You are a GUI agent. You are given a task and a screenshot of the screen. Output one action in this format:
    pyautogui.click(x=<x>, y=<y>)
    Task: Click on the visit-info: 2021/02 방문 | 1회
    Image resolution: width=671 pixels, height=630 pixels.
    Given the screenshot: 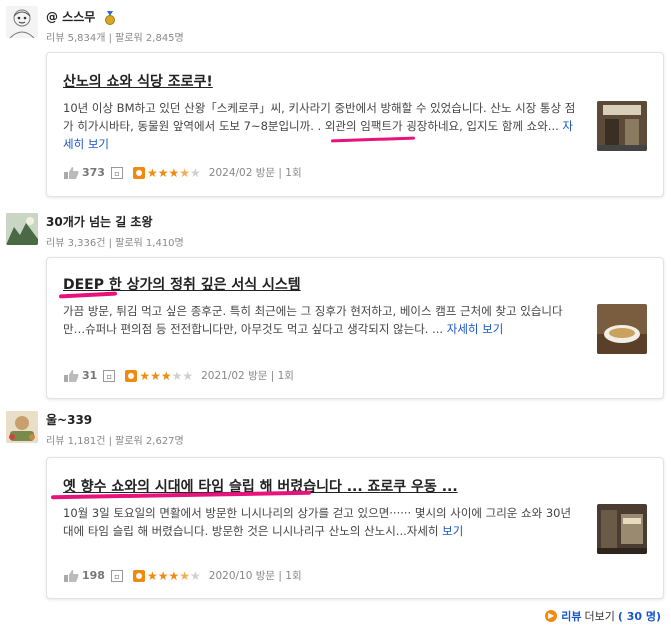 What is the action you would take?
    pyautogui.click(x=247, y=376)
    